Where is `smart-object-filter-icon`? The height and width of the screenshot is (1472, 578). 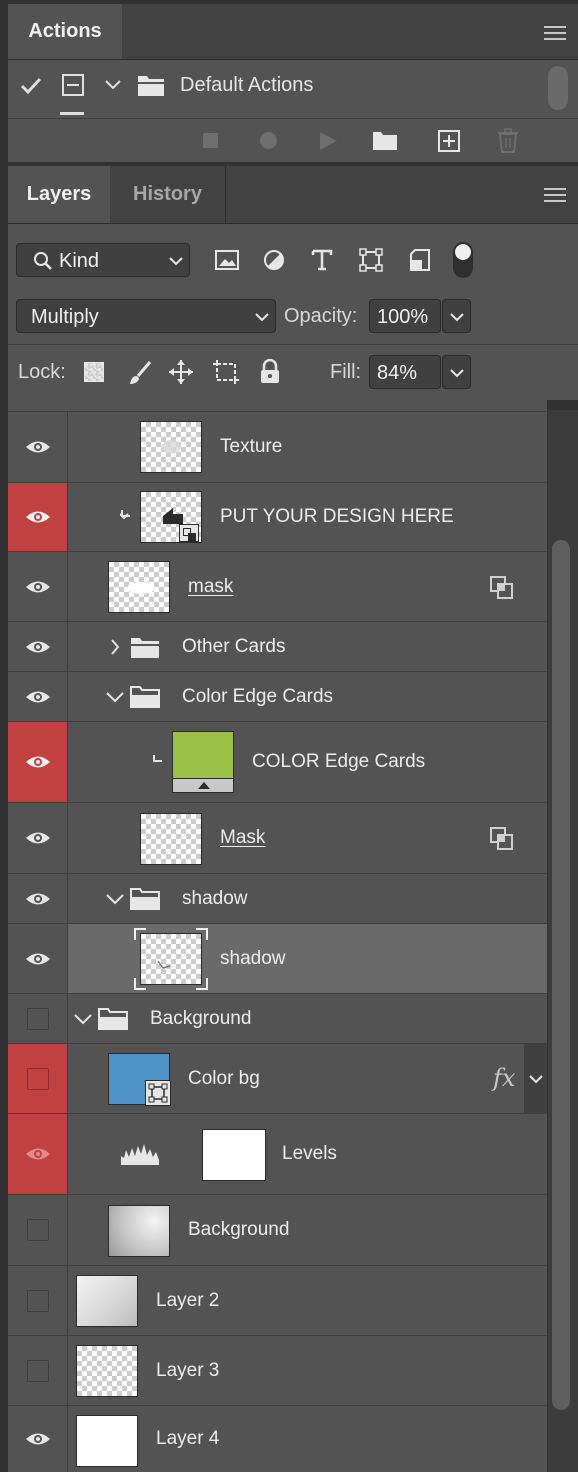
smart-object-filter-icon is located at coordinates (420, 260).